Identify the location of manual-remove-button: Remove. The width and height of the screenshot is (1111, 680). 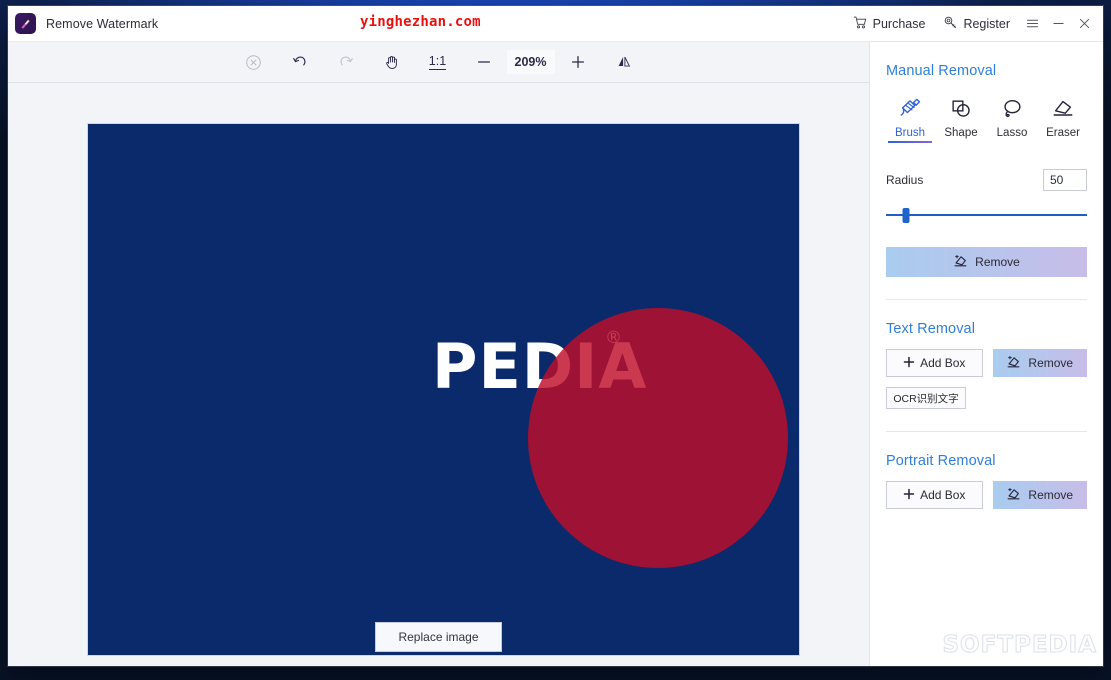
(986, 262).